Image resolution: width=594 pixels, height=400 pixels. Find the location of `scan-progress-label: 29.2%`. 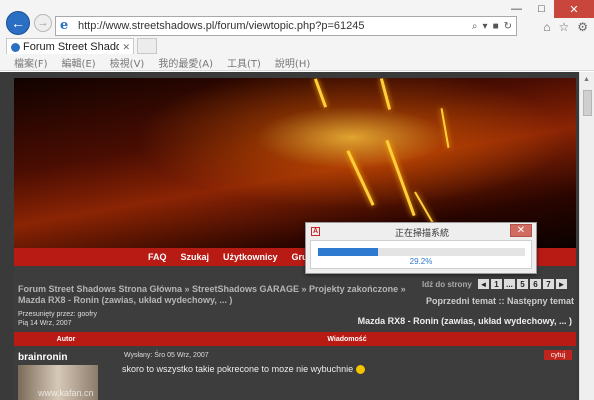

scan-progress-label: 29.2% is located at coordinates (421, 261).